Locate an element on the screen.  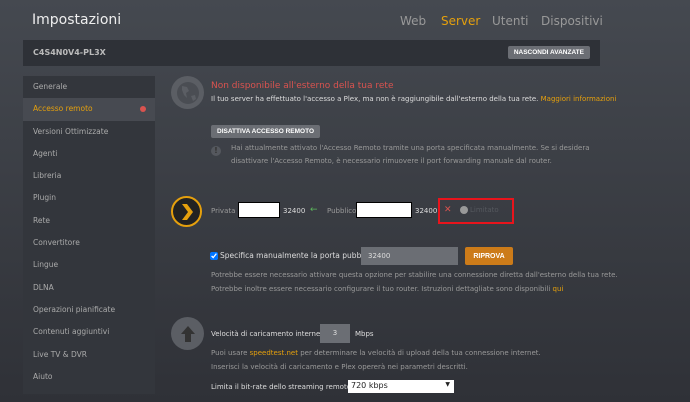
sidebar-item-label: Accesso remoto is located at coordinates (63, 109).